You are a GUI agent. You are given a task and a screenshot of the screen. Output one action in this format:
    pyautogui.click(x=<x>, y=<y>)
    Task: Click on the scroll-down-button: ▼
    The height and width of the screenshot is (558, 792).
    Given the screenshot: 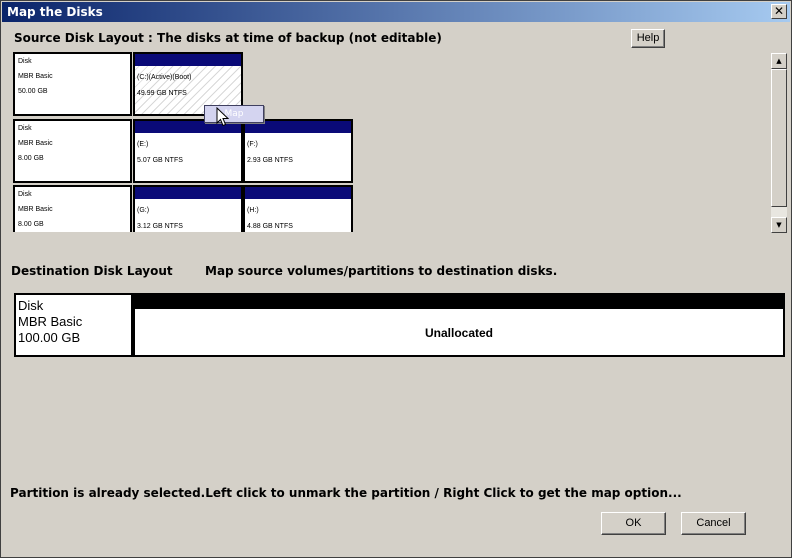 What is the action you would take?
    pyautogui.click(x=779, y=225)
    